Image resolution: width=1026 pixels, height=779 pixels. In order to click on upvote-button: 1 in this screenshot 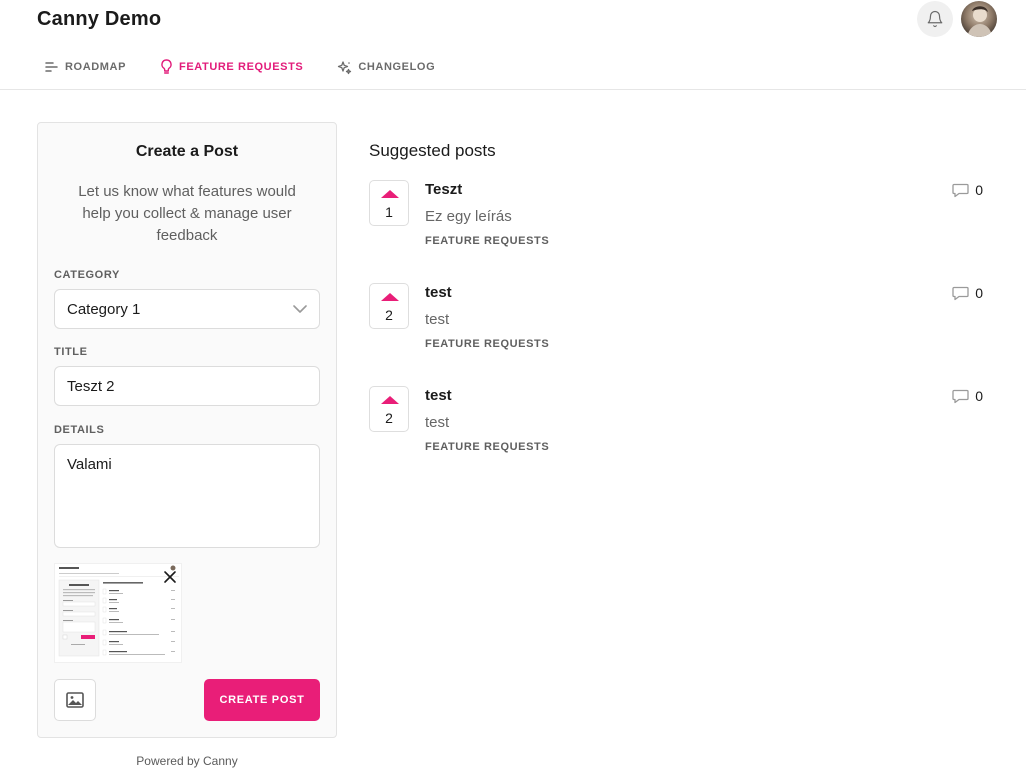, I will do `click(389, 203)`.